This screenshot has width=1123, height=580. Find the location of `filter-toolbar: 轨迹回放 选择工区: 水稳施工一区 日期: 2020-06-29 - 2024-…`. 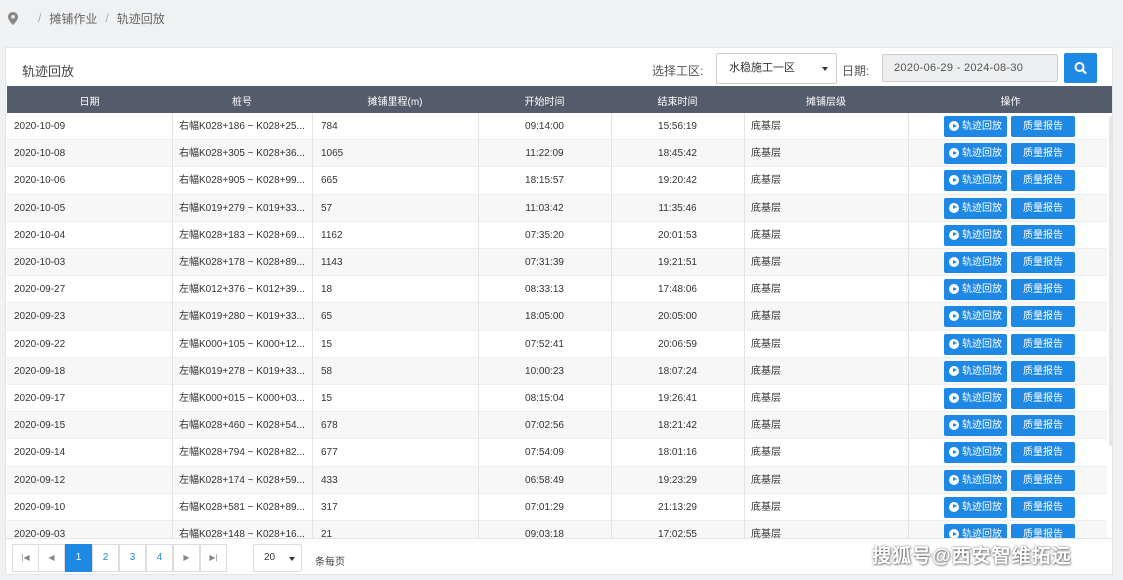

filter-toolbar: 轨迹回放 选择工区: 水稳施工一区 日期: 2020-06-29 - 2024-… is located at coordinates (559, 67).